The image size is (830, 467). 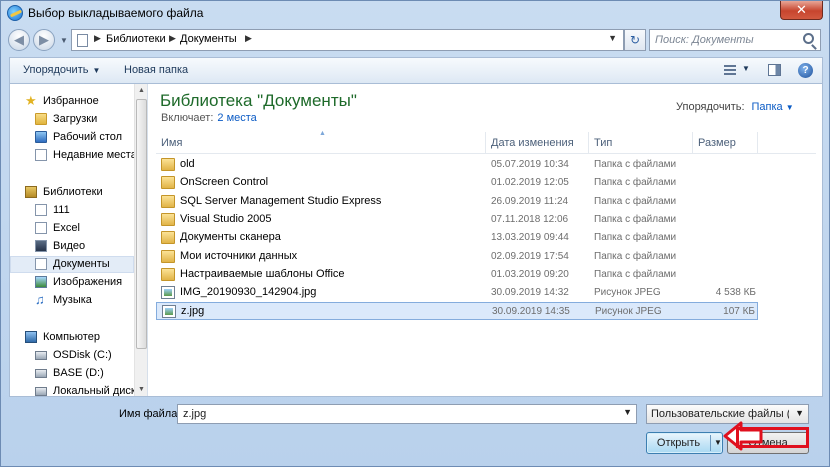 I want to click on nav-computer: Компьютер, so click(x=72, y=337).